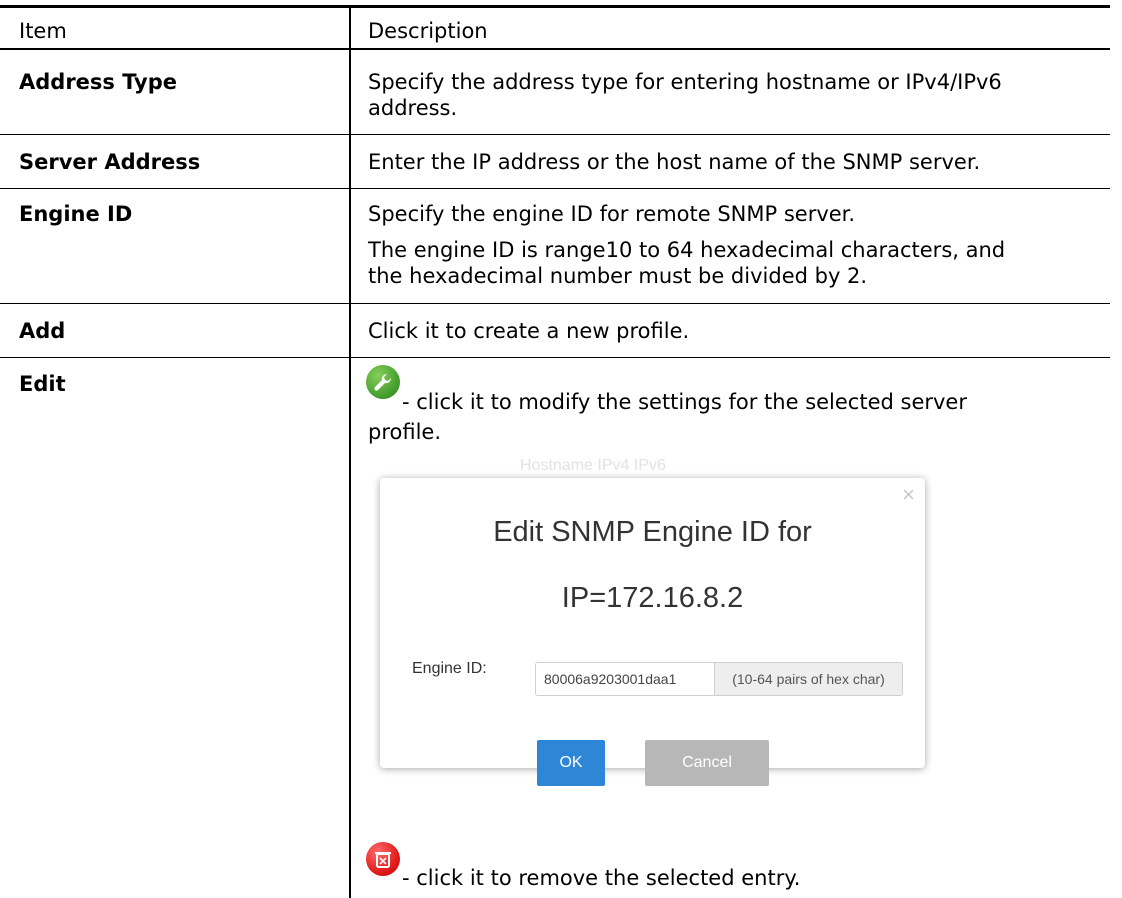  I want to click on header-item: Item, so click(43, 31).